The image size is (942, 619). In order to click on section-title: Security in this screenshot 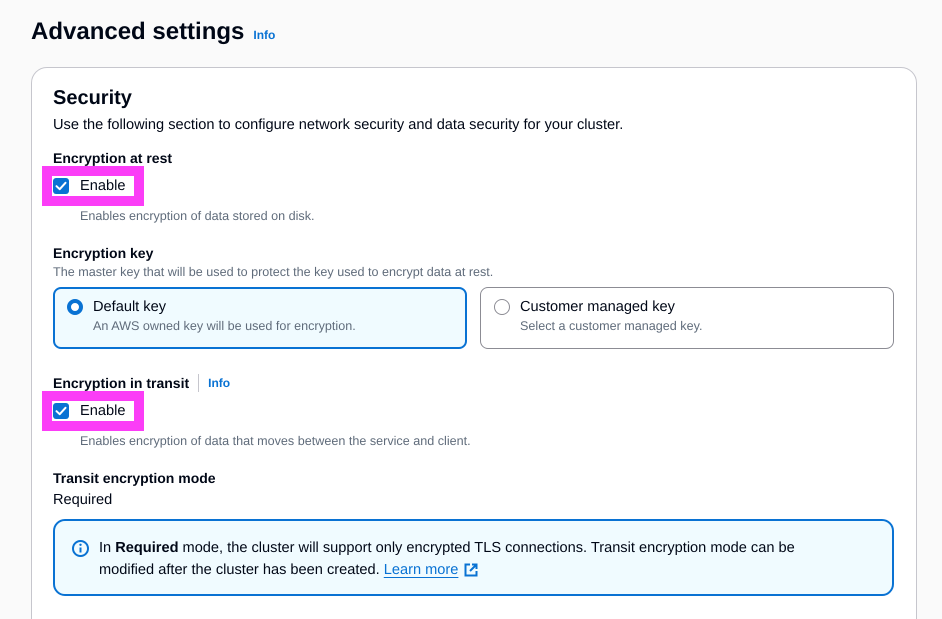, I will do `click(93, 98)`.